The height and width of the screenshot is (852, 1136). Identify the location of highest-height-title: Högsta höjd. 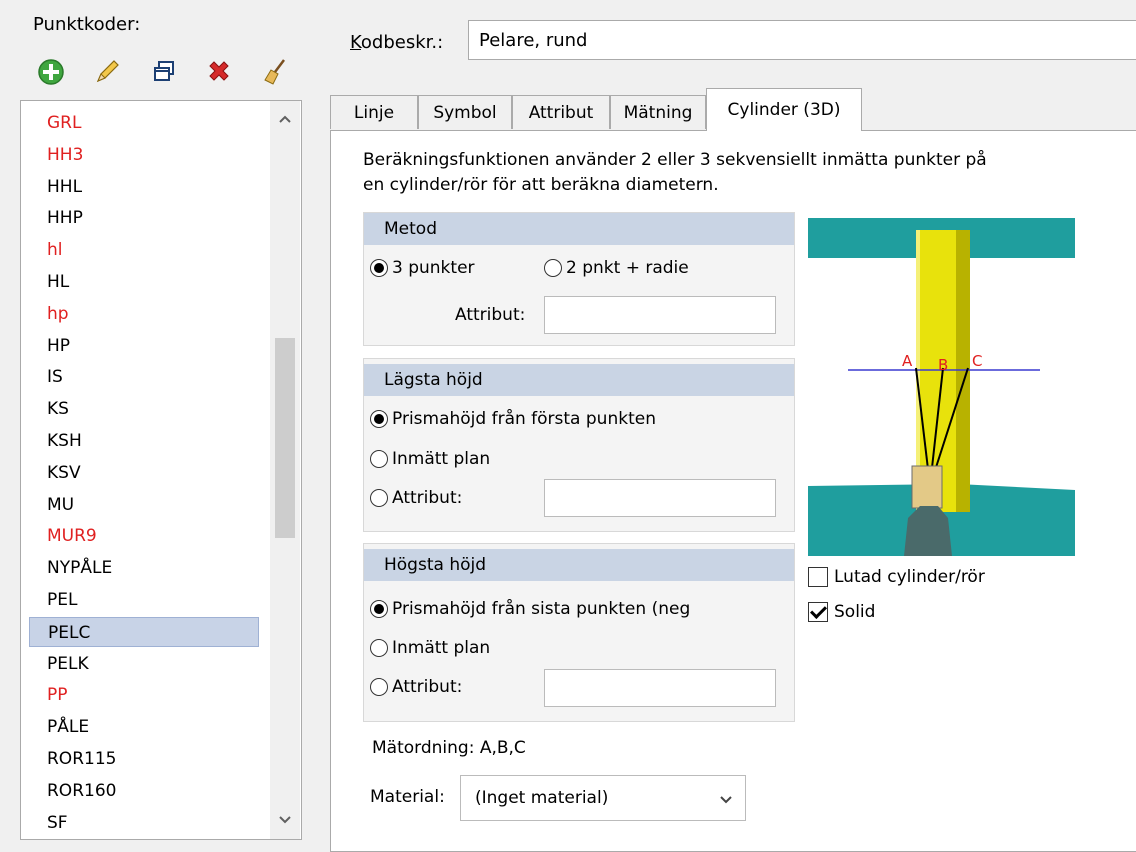
(579, 565).